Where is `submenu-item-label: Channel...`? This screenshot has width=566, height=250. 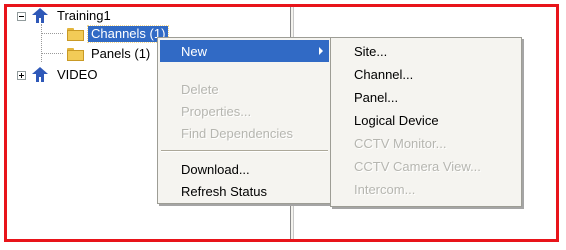 submenu-item-label: Channel... is located at coordinates (384, 74).